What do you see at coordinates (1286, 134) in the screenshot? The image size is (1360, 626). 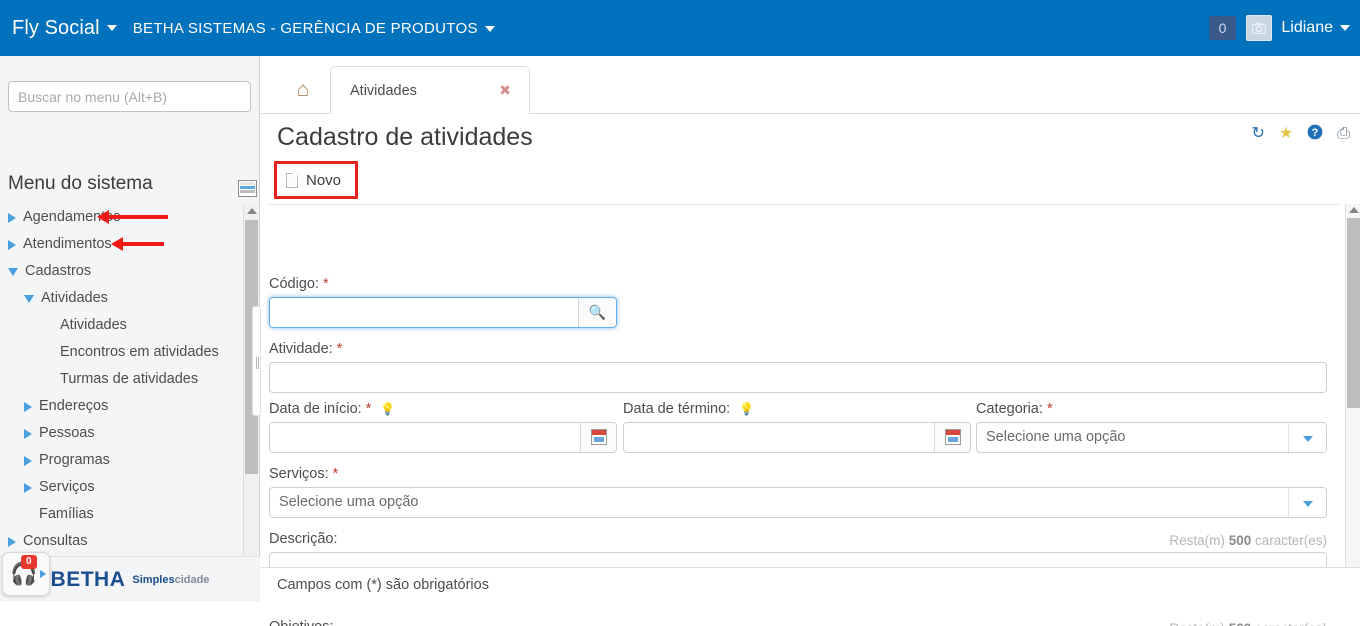 I see `star-icon: ★` at bounding box center [1286, 134].